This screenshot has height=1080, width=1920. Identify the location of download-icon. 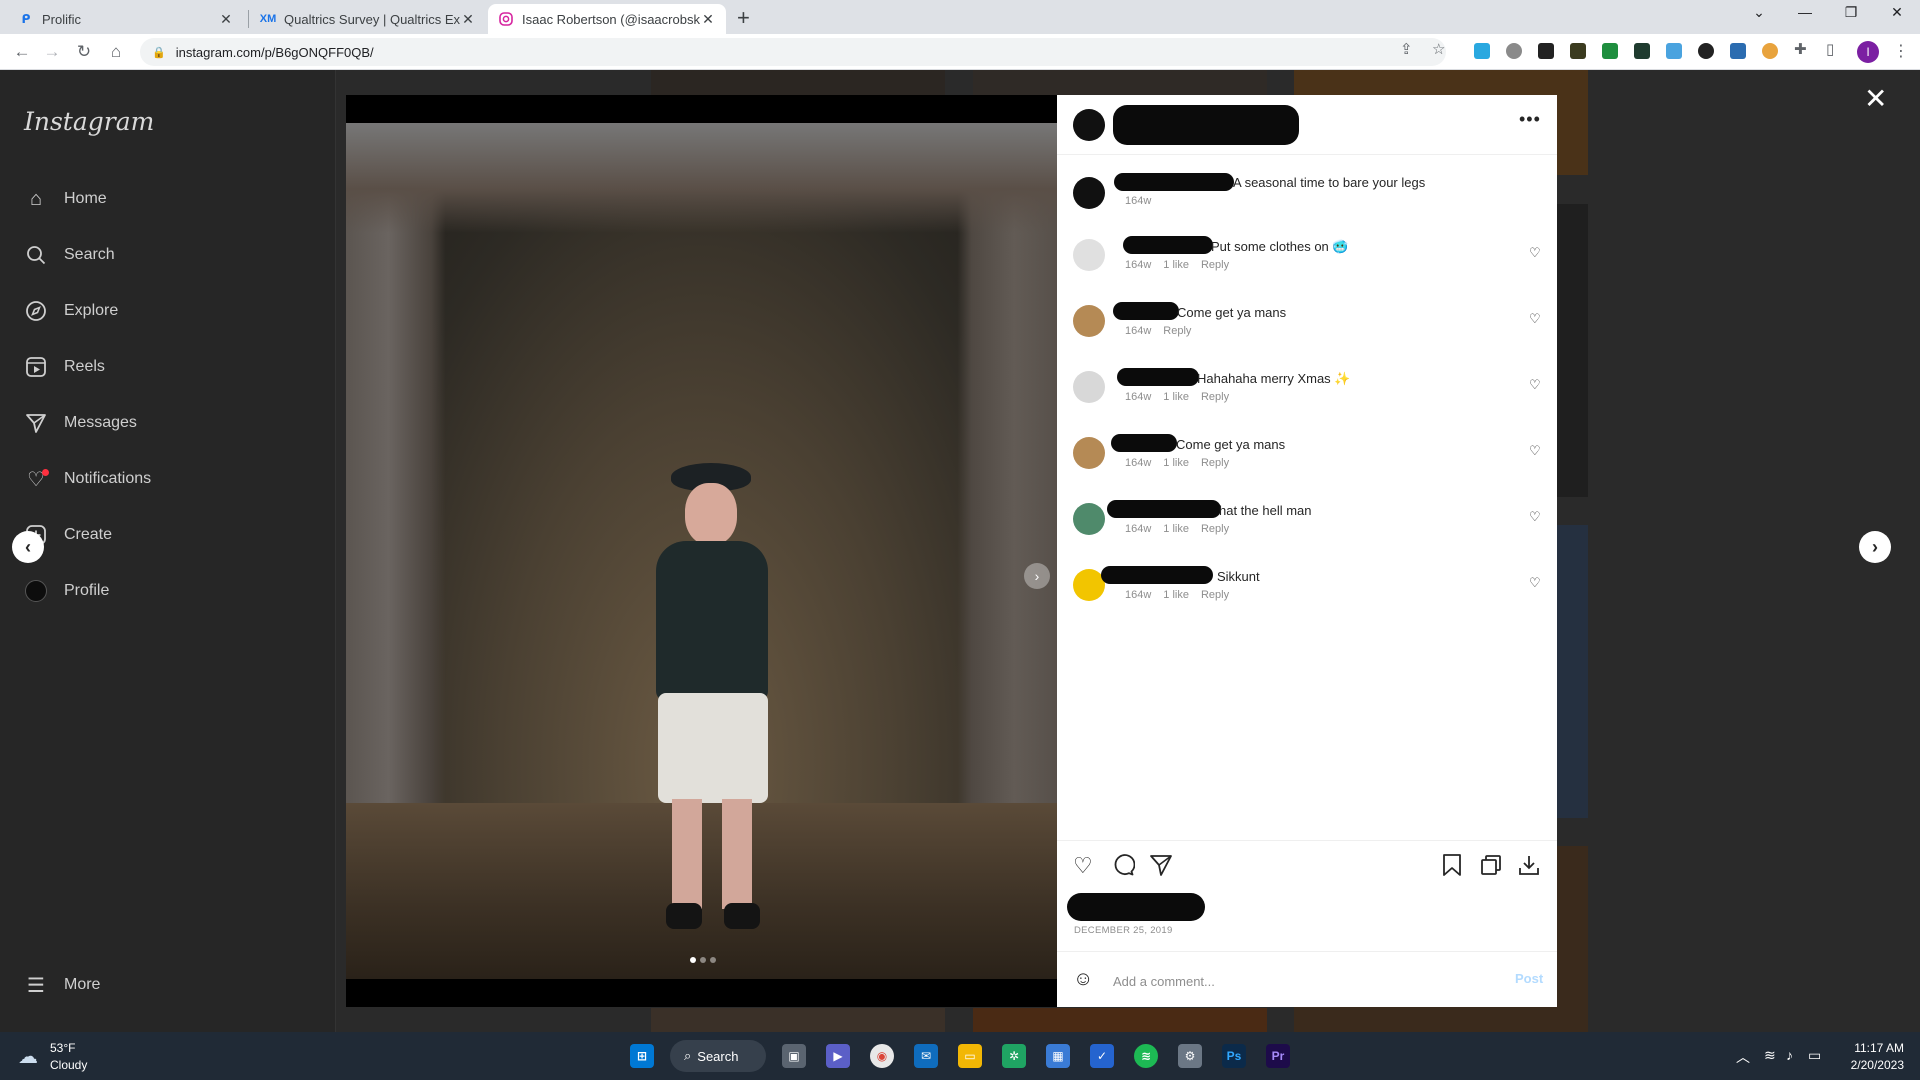
(1529, 868).